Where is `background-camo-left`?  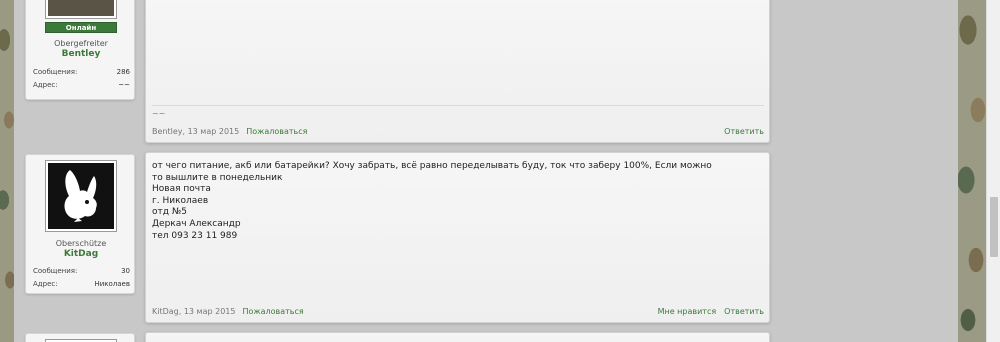
background-camo-left is located at coordinates (7, 171).